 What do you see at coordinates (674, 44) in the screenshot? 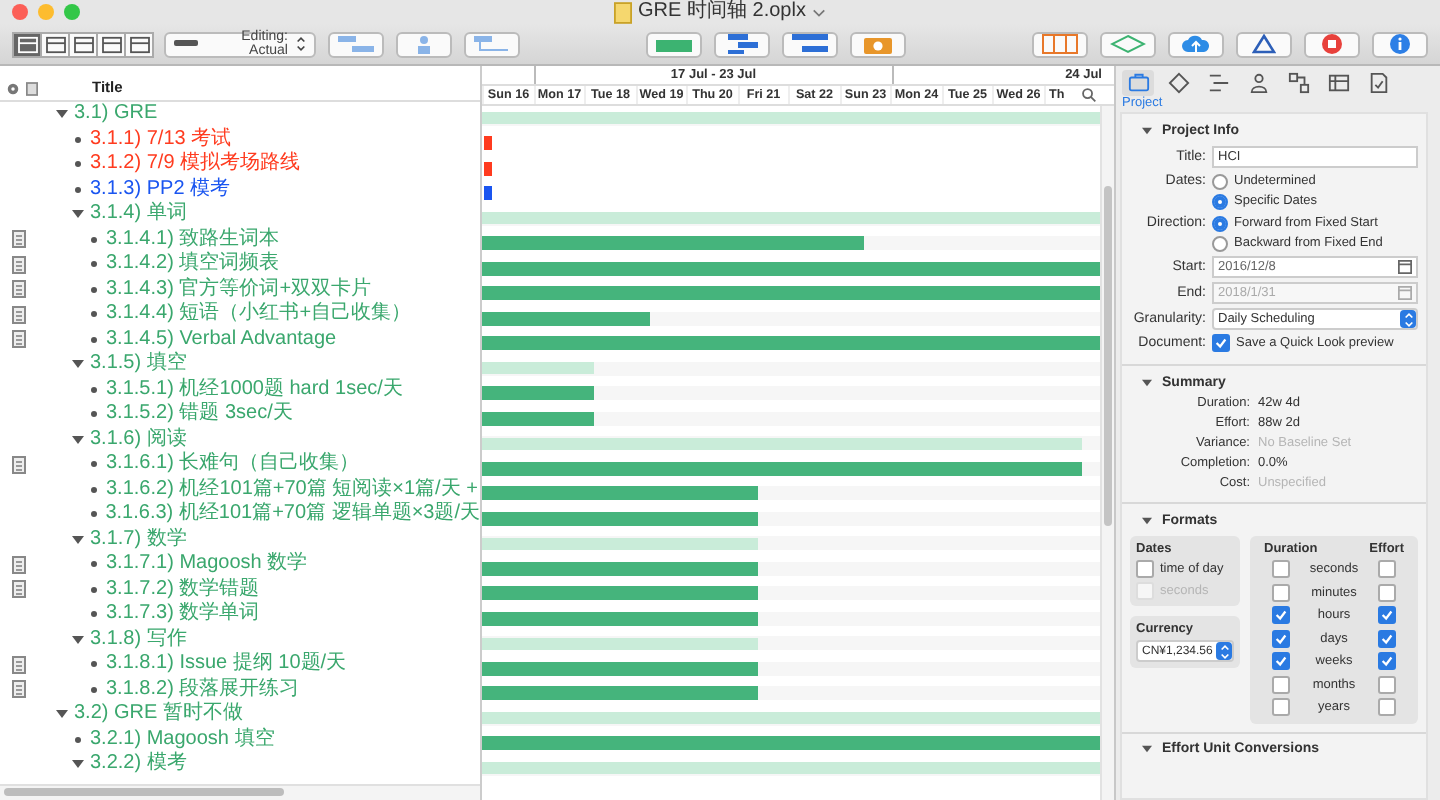
I see `milestone-button` at bounding box center [674, 44].